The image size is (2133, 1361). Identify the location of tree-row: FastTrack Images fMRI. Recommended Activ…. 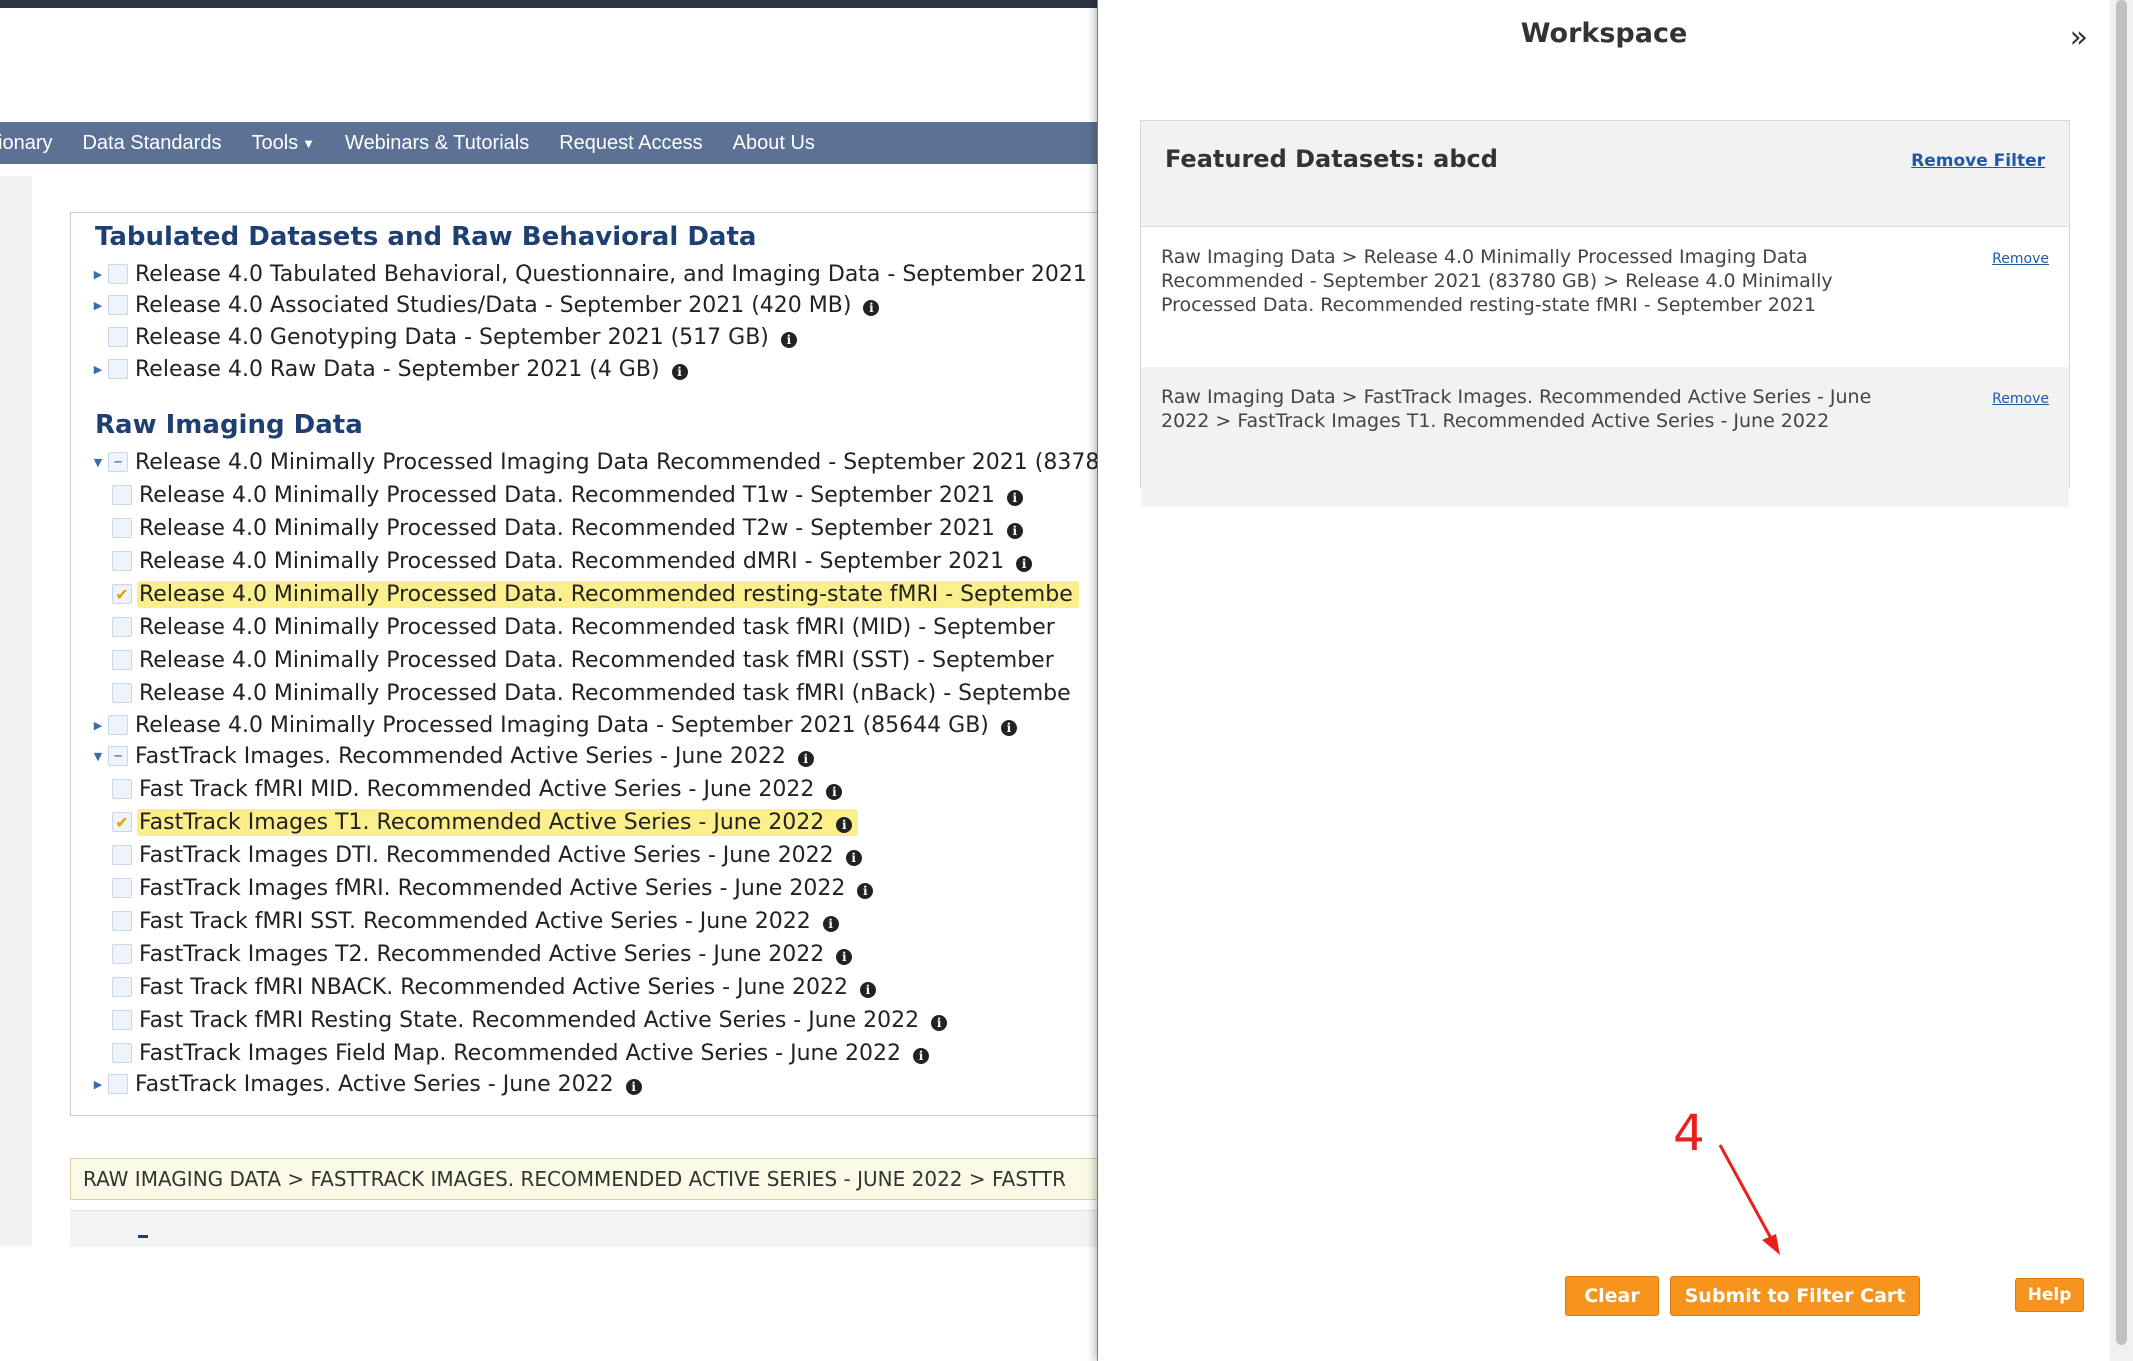
(493, 888).